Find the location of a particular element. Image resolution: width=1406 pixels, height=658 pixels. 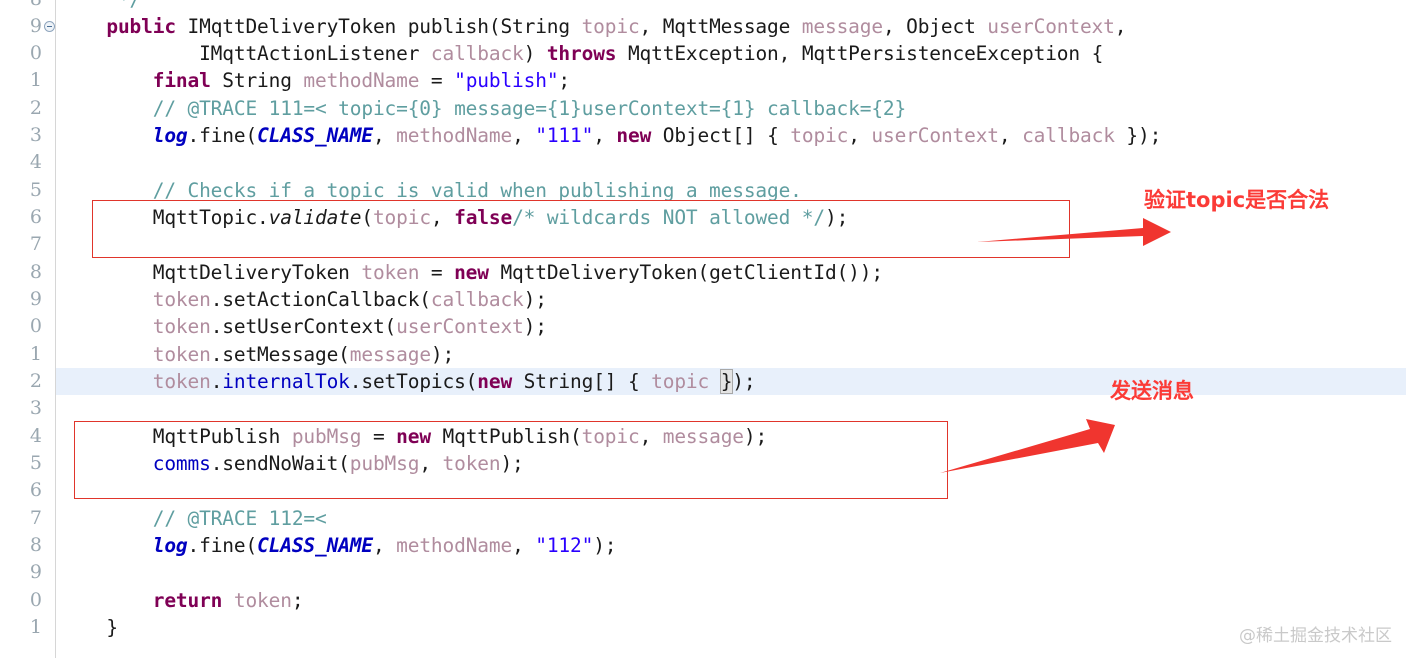

code-token-punct: , Object is located at coordinates (935, 26).